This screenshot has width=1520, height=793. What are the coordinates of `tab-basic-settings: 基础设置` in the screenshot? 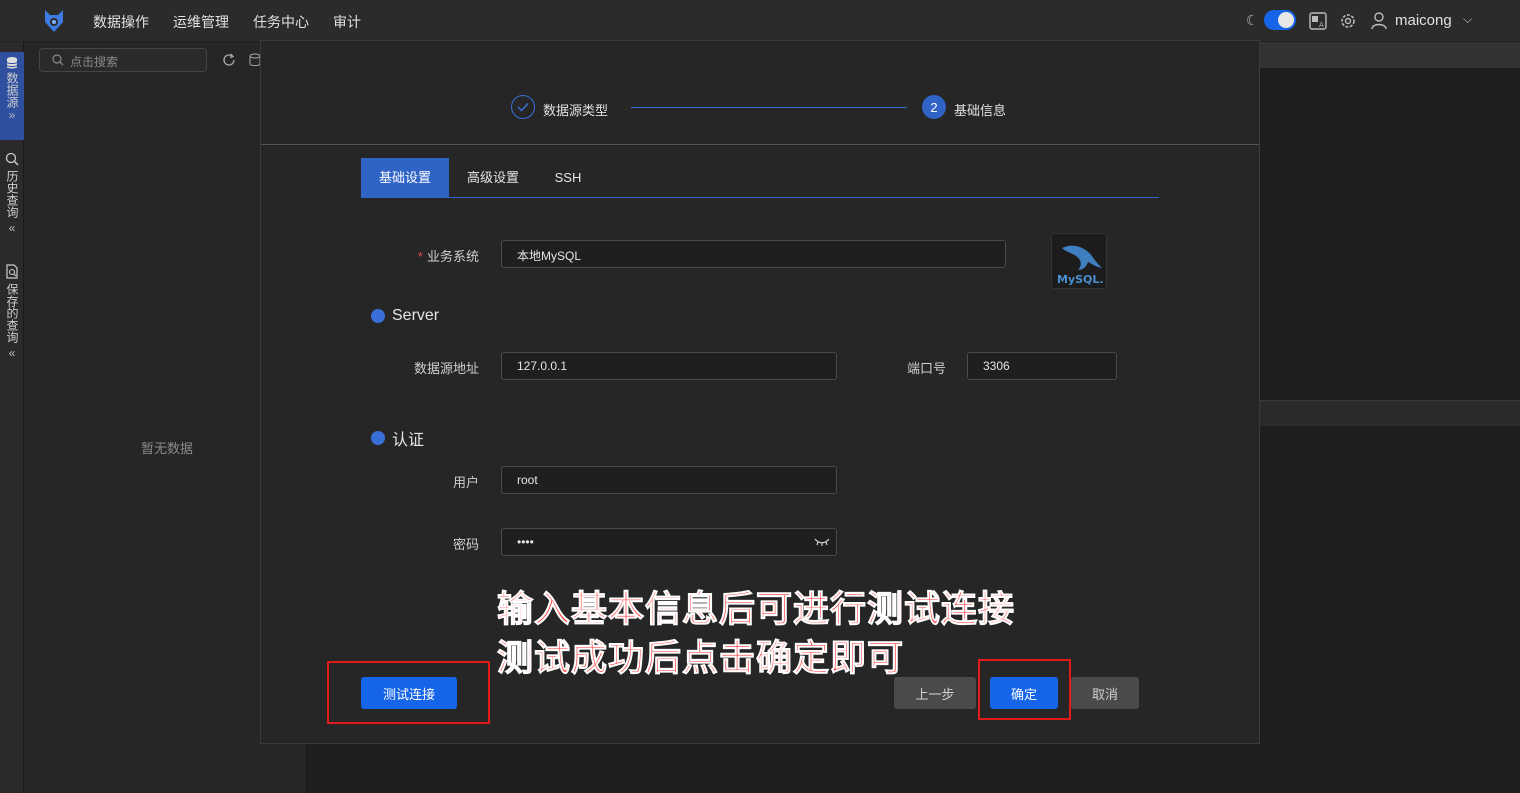 It's located at (405, 178).